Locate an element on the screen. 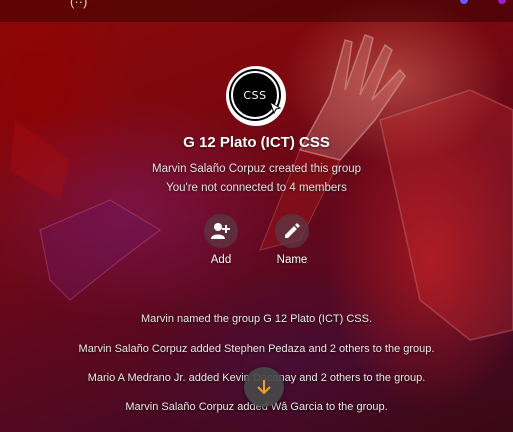 Image resolution: width=513 pixels, height=432 pixels. menu-dot-icon is located at coordinates (502, 2).